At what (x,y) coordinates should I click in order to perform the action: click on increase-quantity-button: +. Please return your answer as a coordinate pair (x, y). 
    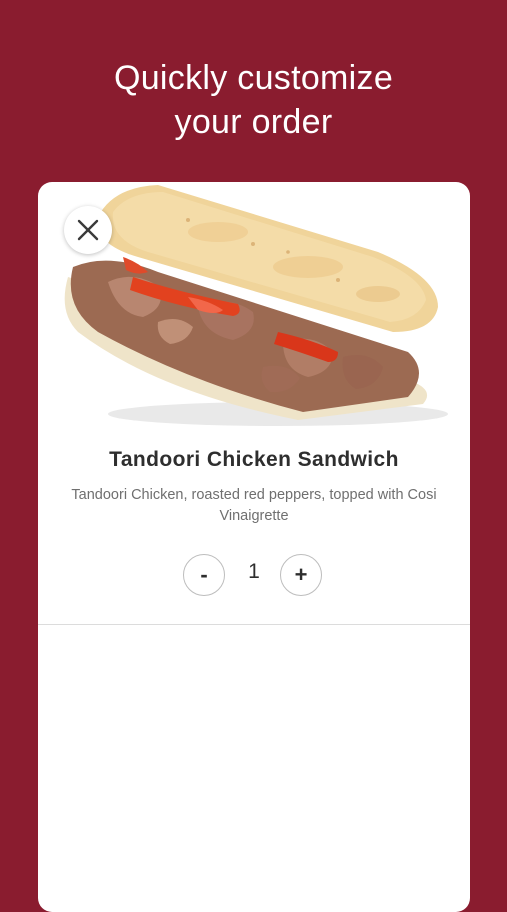
    Looking at the image, I should click on (301, 575).